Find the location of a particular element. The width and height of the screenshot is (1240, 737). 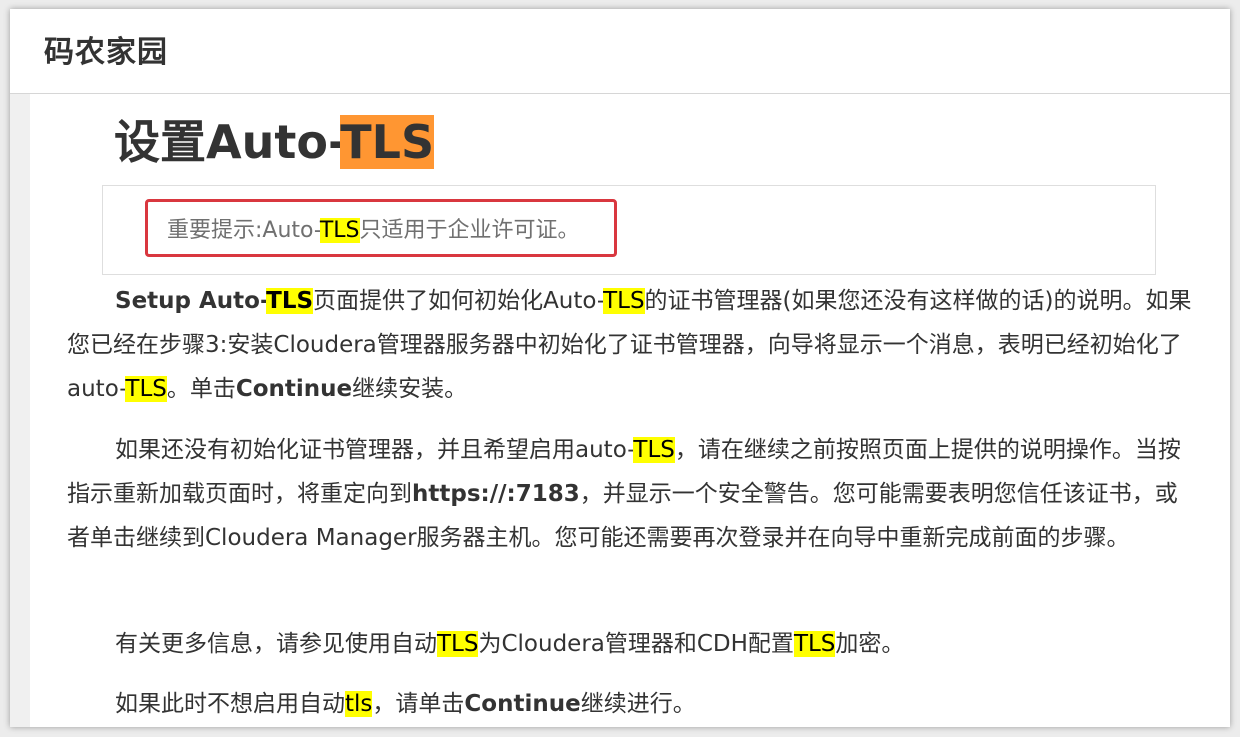

note-text-pre: 重要提示:Auto- is located at coordinates (243, 230).